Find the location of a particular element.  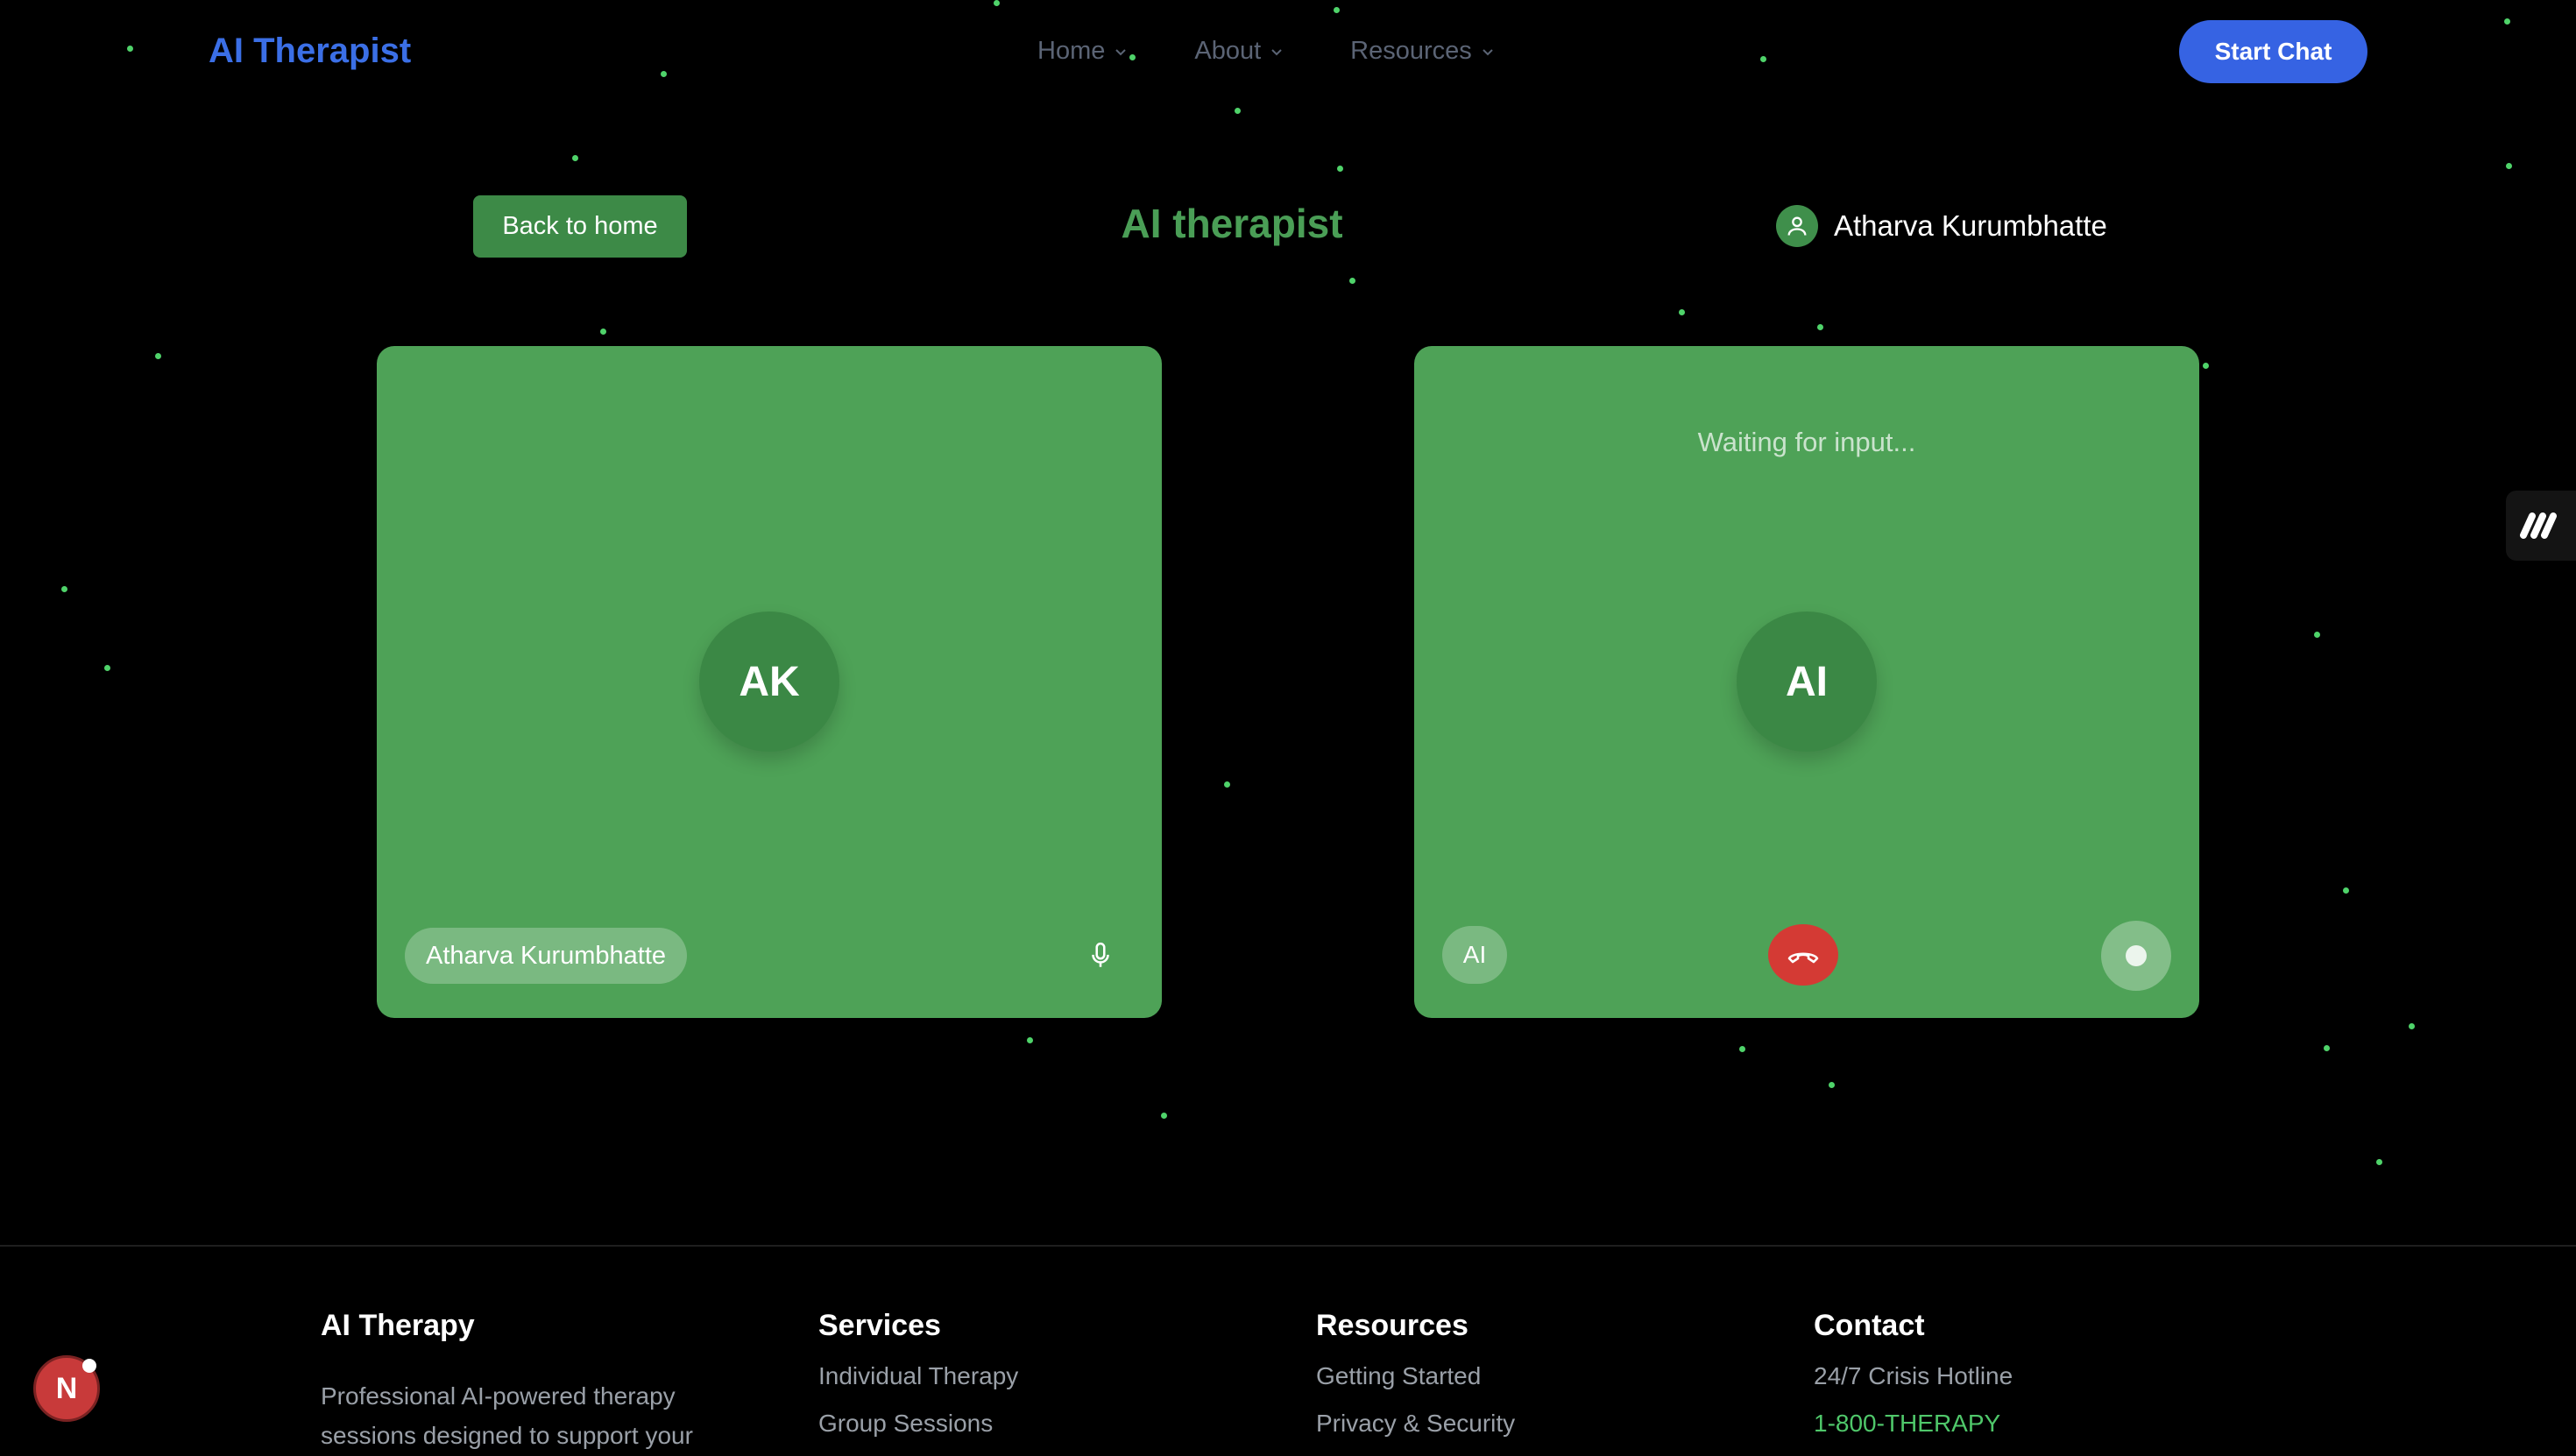

end-call-button is located at coordinates (1803, 955).